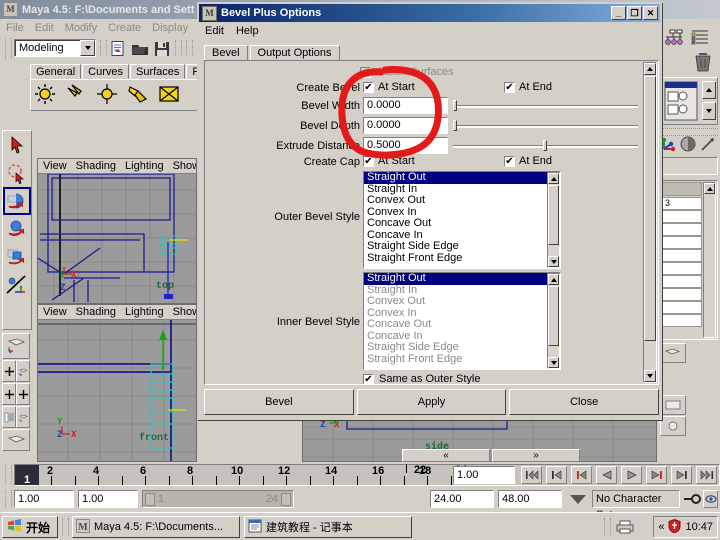 This screenshot has height=540, width=720. Describe the element at coordinates (673, 353) in the screenshot. I see `toggle-panel-button` at that location.